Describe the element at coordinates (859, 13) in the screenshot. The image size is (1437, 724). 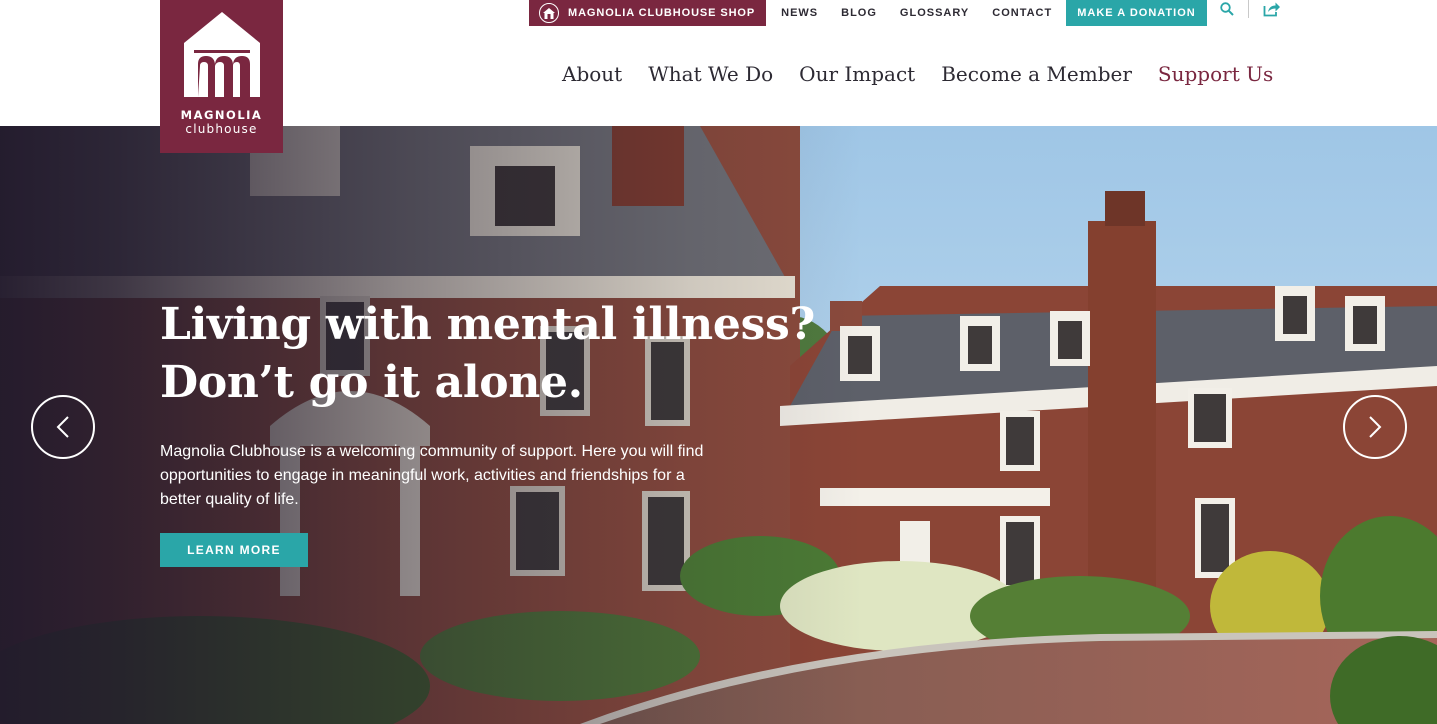
I see `blog-link: BLOG` at that location.